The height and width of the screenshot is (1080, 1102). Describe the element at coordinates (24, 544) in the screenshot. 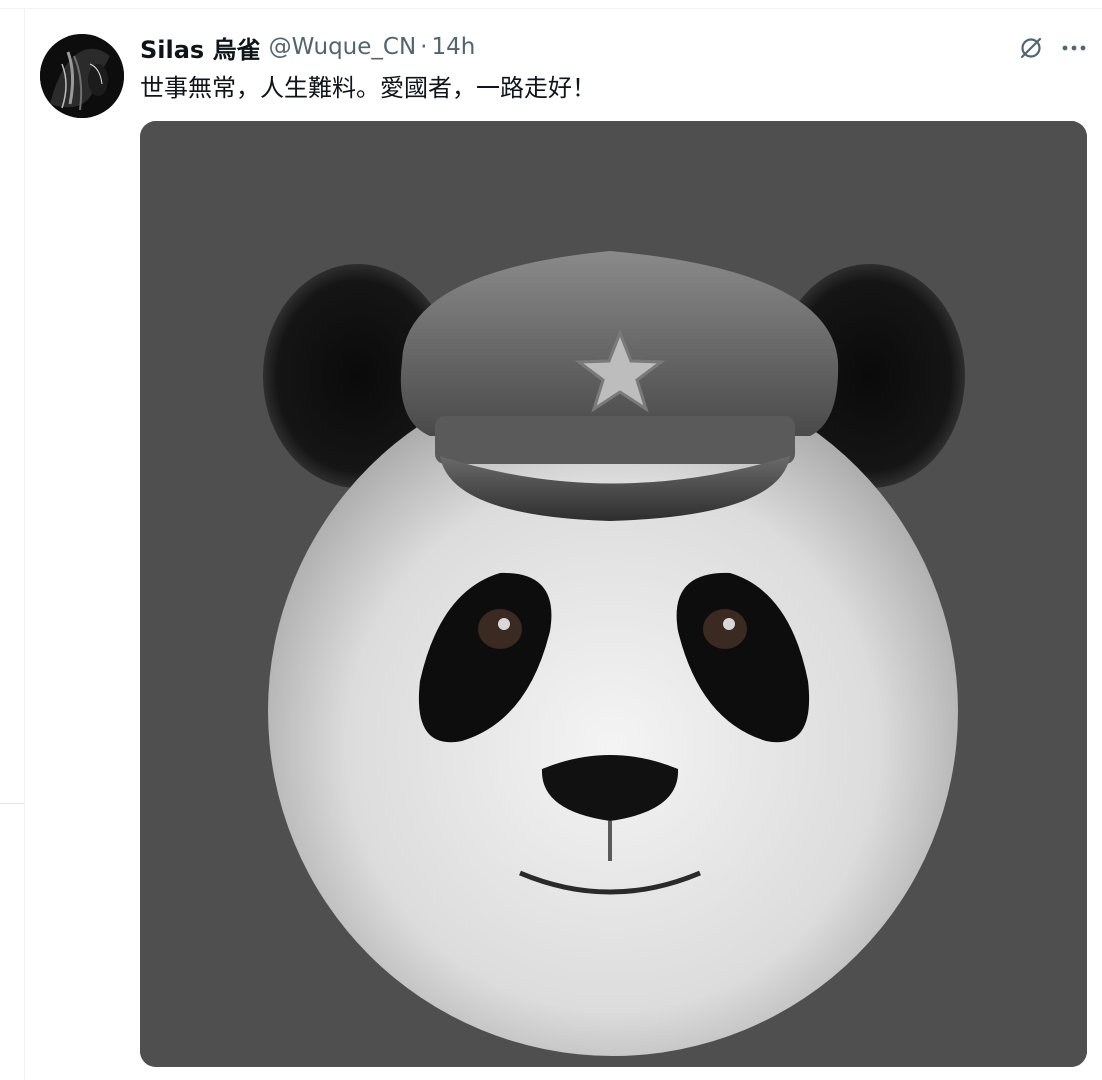

I see `timeline-left-border` at that location.